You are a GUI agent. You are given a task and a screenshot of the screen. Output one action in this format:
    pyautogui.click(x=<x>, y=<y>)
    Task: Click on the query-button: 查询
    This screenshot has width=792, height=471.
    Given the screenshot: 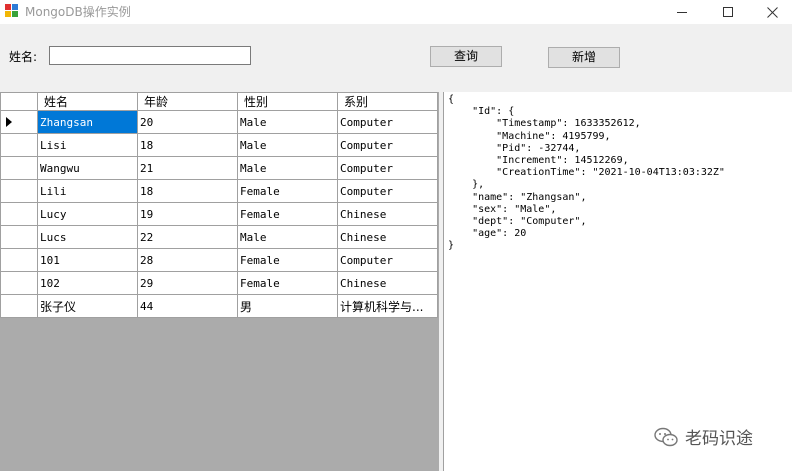 What is the action you would take?
    pyautogui.click(x=466, y=56)
    